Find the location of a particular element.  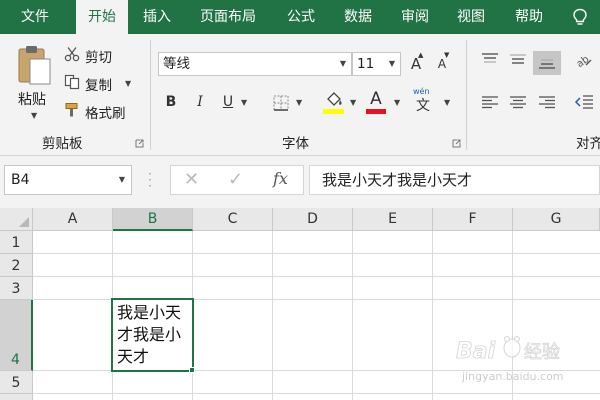

cancel-icon: ✕ is located at coordinates (191, 179).